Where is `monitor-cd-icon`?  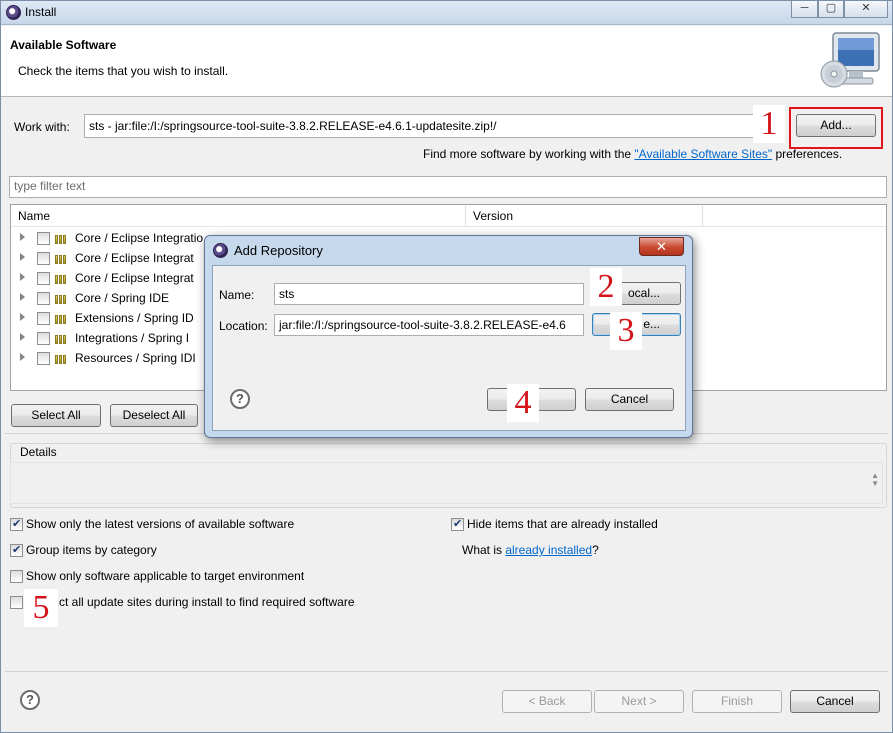 monitor-cd-icon is located at coordinates (850, 60).